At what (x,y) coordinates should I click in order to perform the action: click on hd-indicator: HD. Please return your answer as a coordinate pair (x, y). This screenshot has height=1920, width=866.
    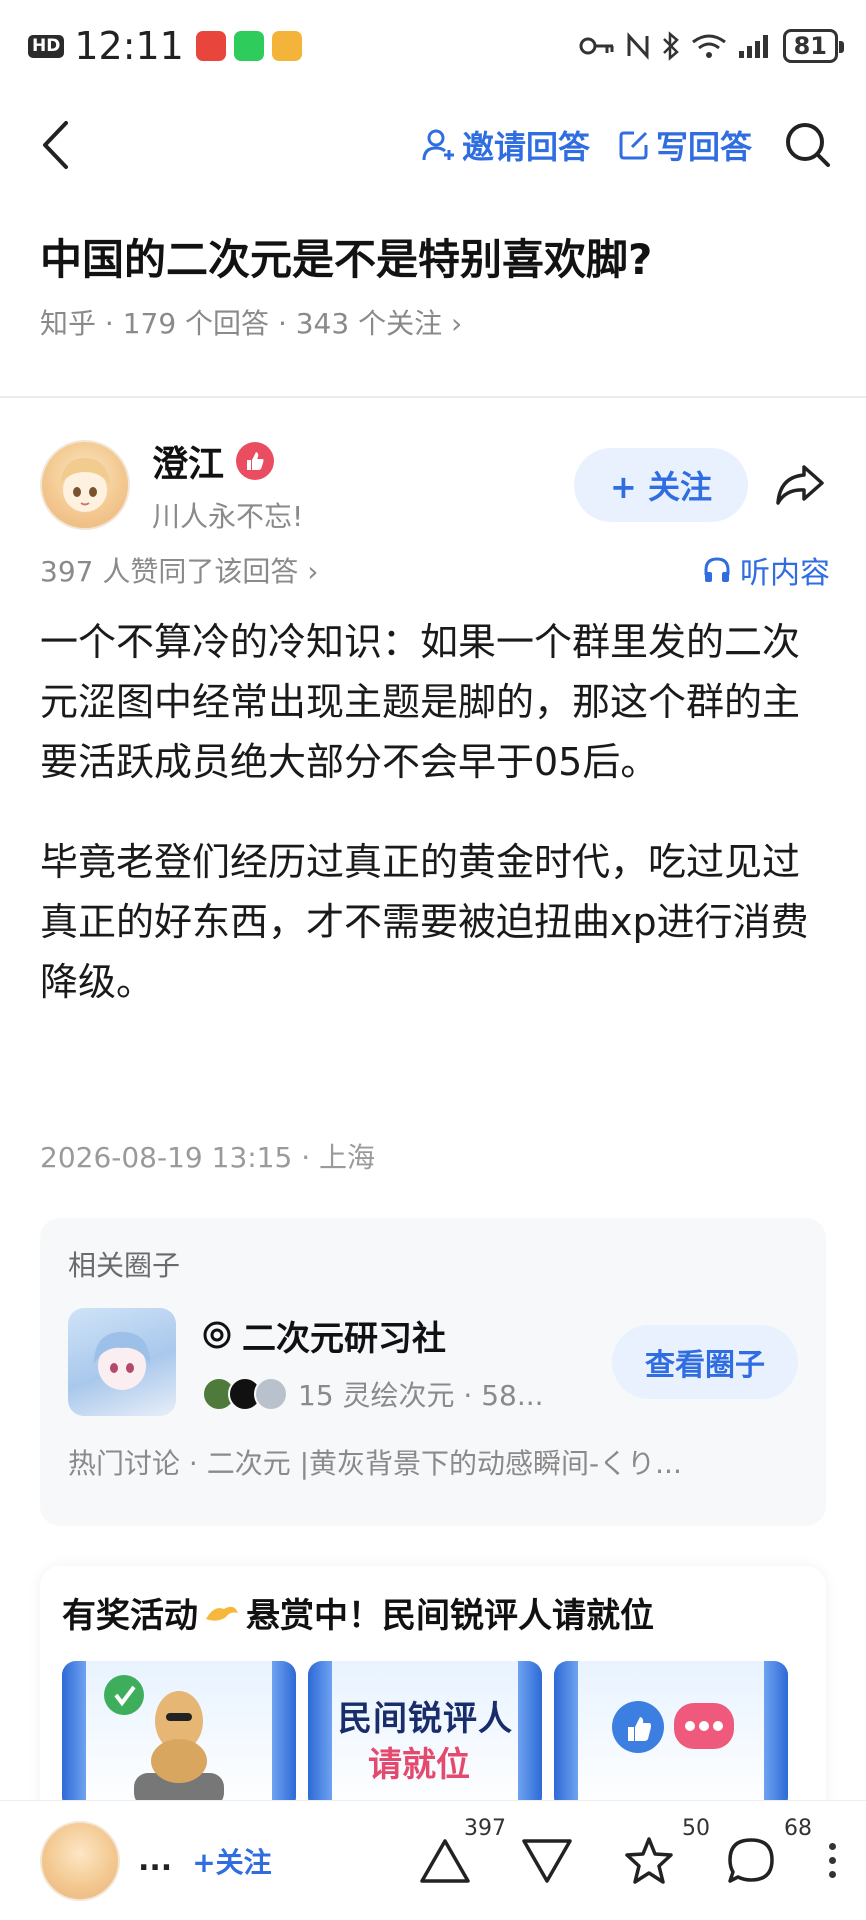
    Looking at the image, I should click on (46, 46).